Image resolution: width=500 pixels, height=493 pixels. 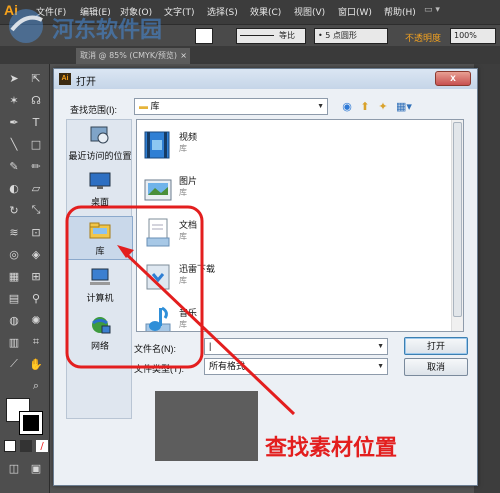 I want to click on menu-select: 选择(S), so click(x=222, y=11).